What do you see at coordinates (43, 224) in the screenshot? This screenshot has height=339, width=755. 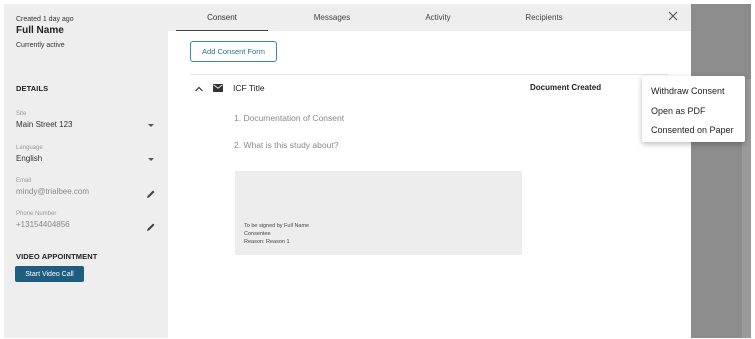 I see `phone-value: +13154404856` at bounding box center [43, 224].